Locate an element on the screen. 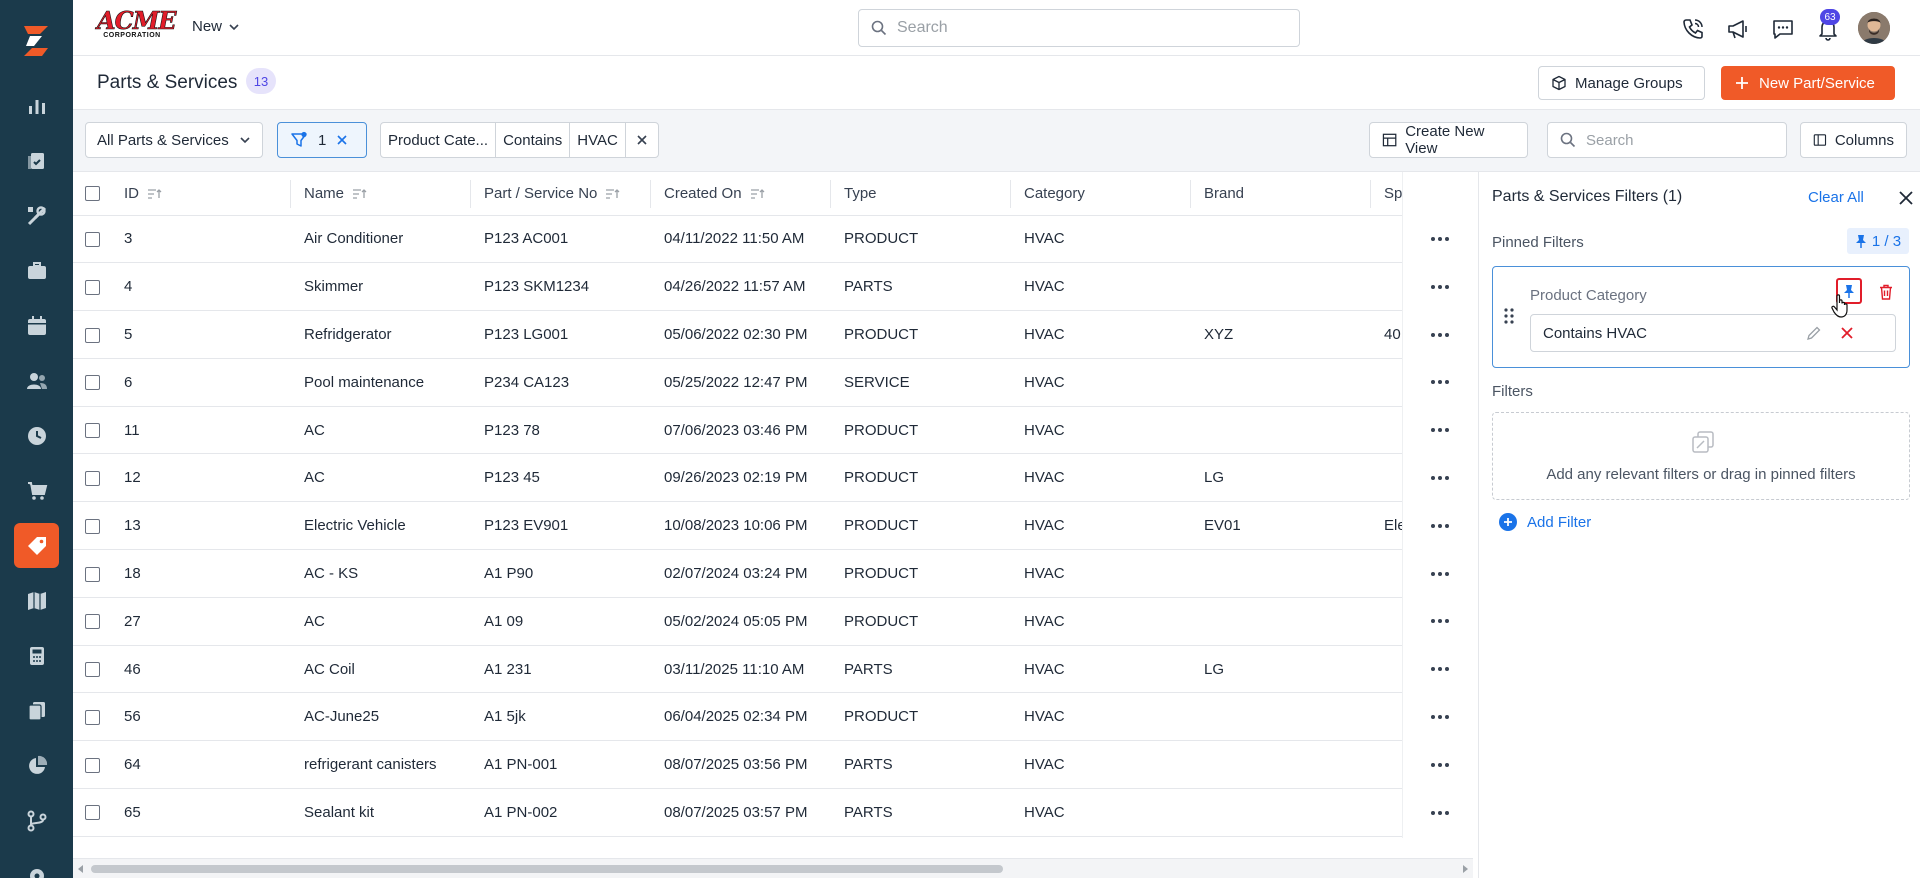 This screenshot has height=878, width=1920. horizontal-scrollbar is located at coordinates (773, 868).